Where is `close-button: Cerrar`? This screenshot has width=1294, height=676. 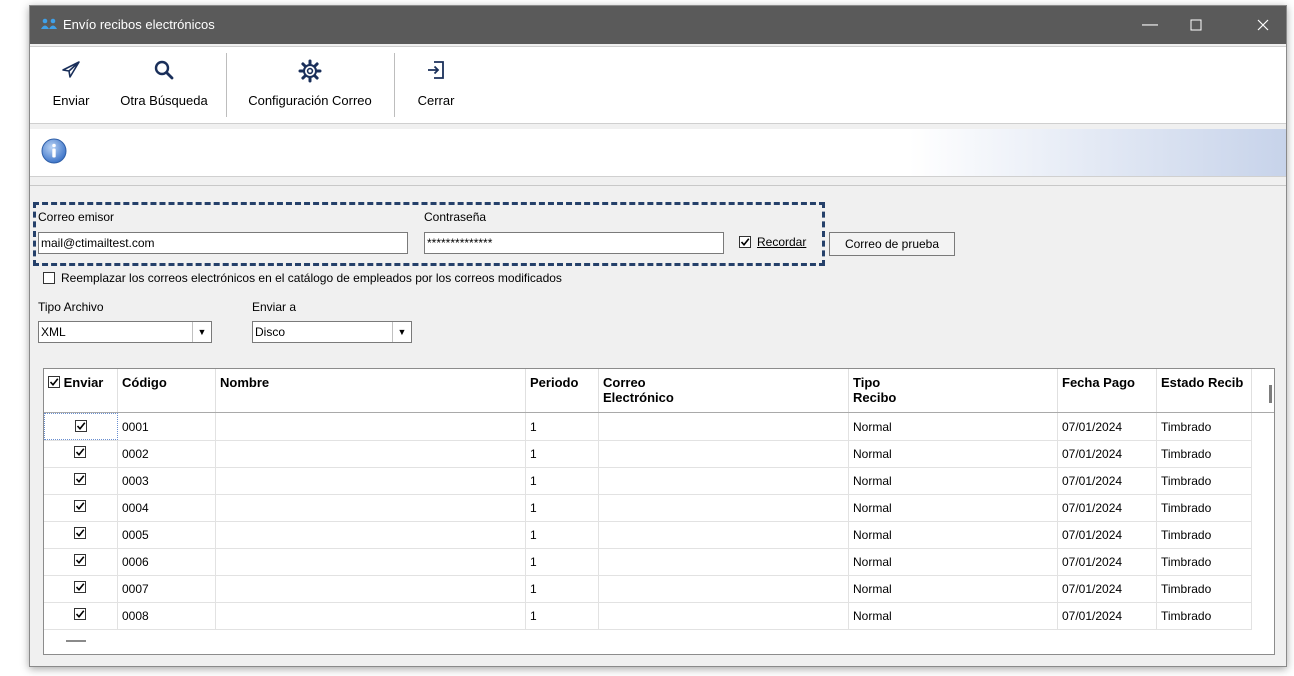 close-button: Cerrar is located at coordinates (436, 85).